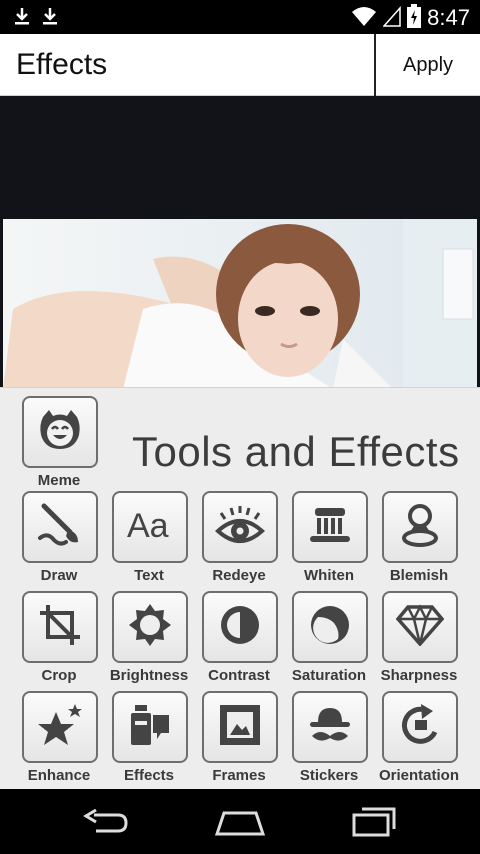 Image resolution: width=480 pixels, height=854 pixels. Describe the element at coordinates (149, 575) in the screenshot. I see `tool-label: Text` at that location.